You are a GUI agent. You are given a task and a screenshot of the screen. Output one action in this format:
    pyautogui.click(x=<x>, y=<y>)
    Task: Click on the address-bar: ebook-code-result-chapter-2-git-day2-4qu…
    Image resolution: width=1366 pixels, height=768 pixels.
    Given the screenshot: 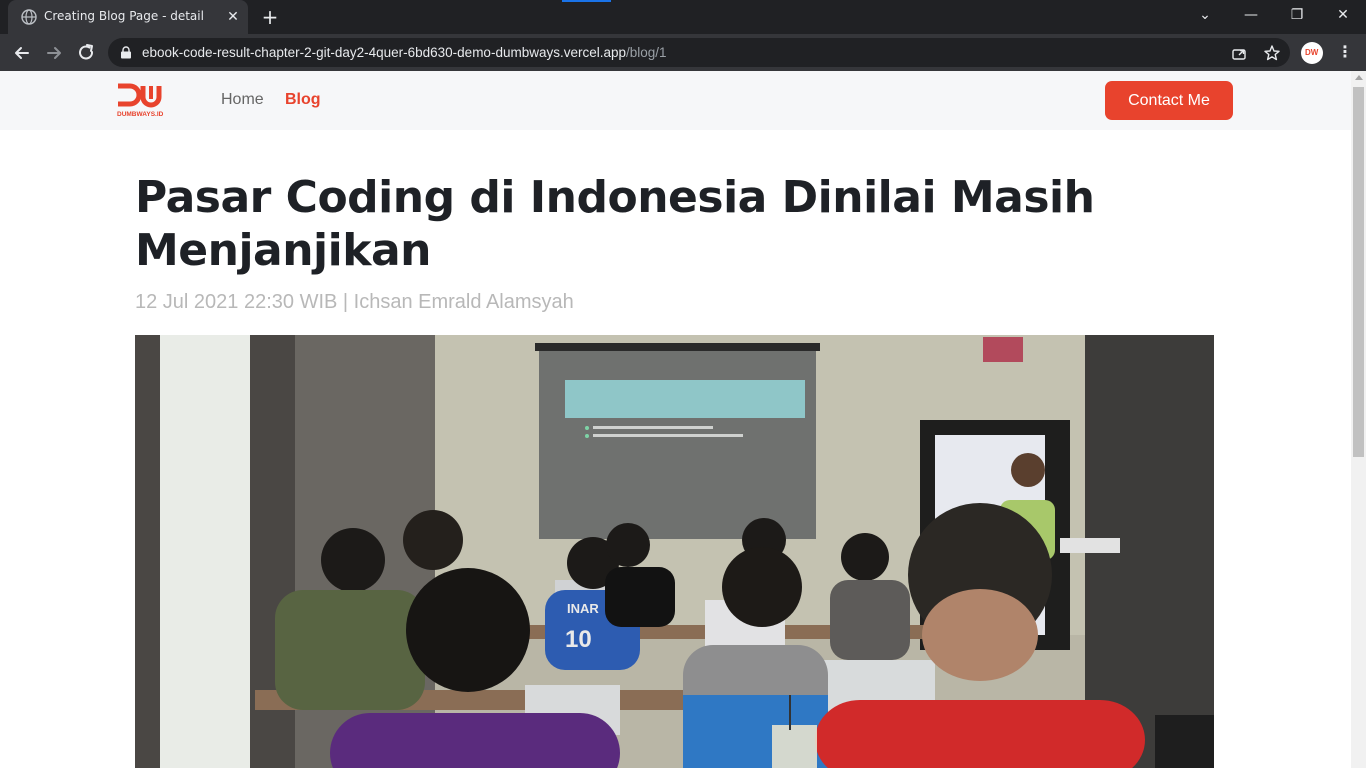 What is the action you would take?
    pyautogui.click(x=699, y=52)
    